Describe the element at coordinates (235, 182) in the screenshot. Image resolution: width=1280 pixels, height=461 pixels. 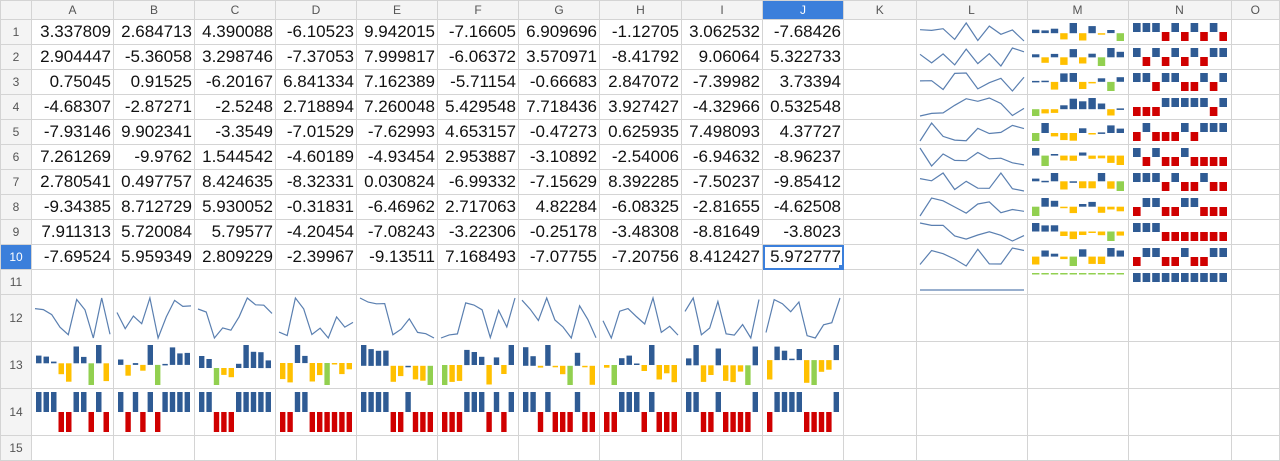
I see `cell-C7: 8.424635` at that location.